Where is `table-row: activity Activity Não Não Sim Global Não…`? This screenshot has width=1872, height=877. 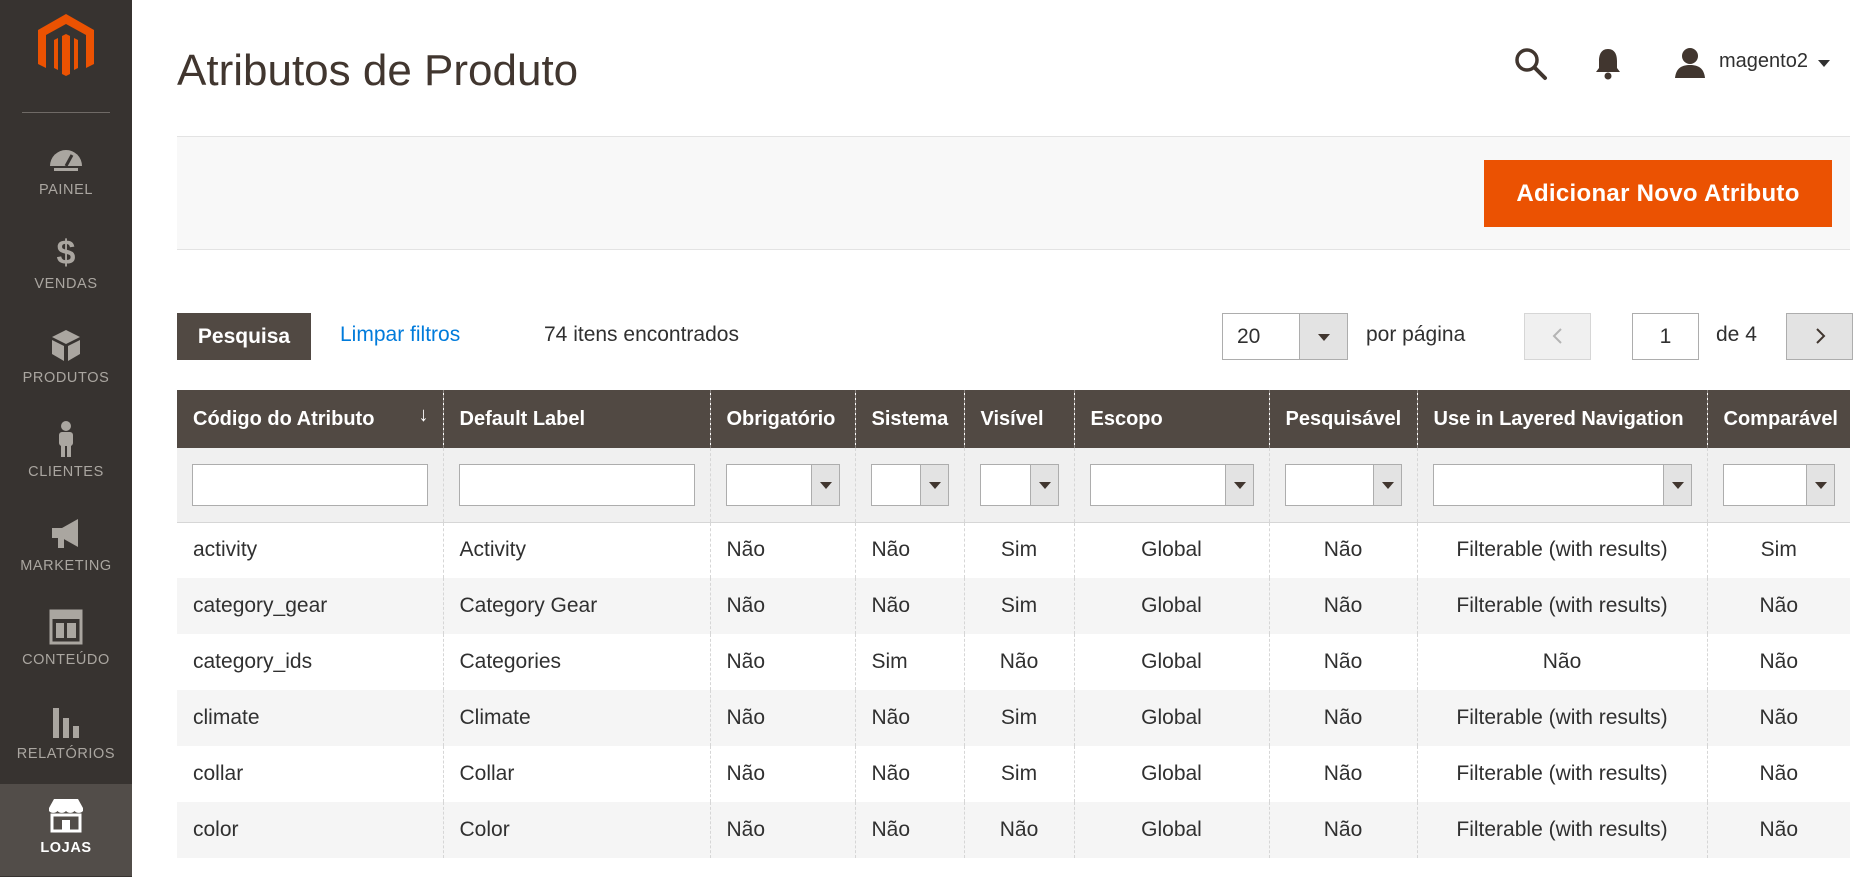
table-row: activity Activity Não Não Sim Global Não… is located at coordinates (1013, 550).